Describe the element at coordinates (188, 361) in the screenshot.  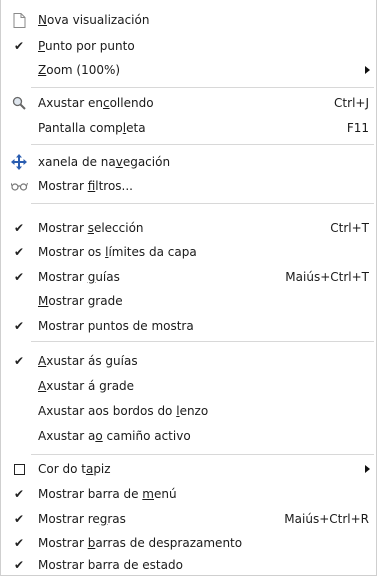
I see `menu-item-axustar-guias: ✔ Axustar ás guías` at that location.